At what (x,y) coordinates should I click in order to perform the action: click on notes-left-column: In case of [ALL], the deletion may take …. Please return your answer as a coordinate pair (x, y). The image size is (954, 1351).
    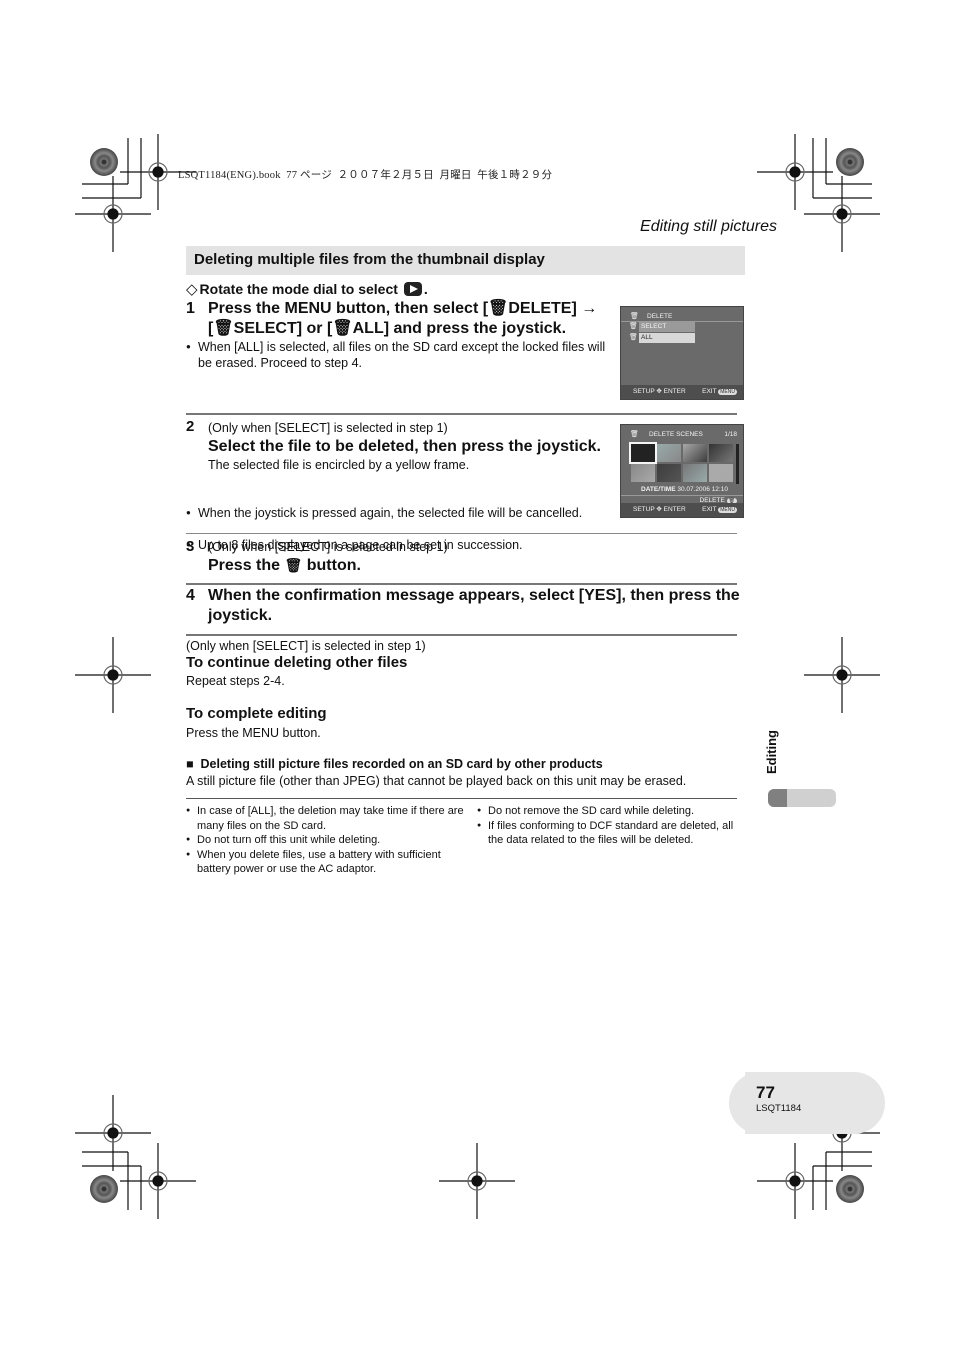
    Looking at the image, I should click on (326, 840).